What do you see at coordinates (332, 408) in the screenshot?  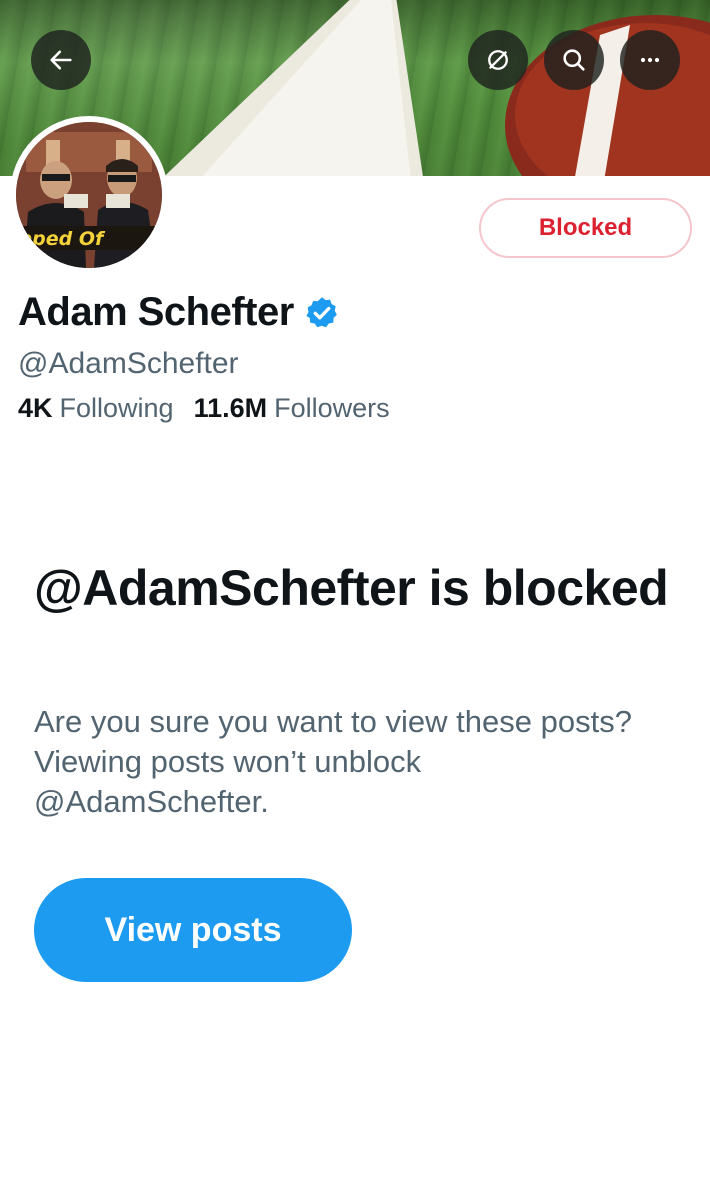 I see `followers-label: Followers` at bounding box center [332, 408].